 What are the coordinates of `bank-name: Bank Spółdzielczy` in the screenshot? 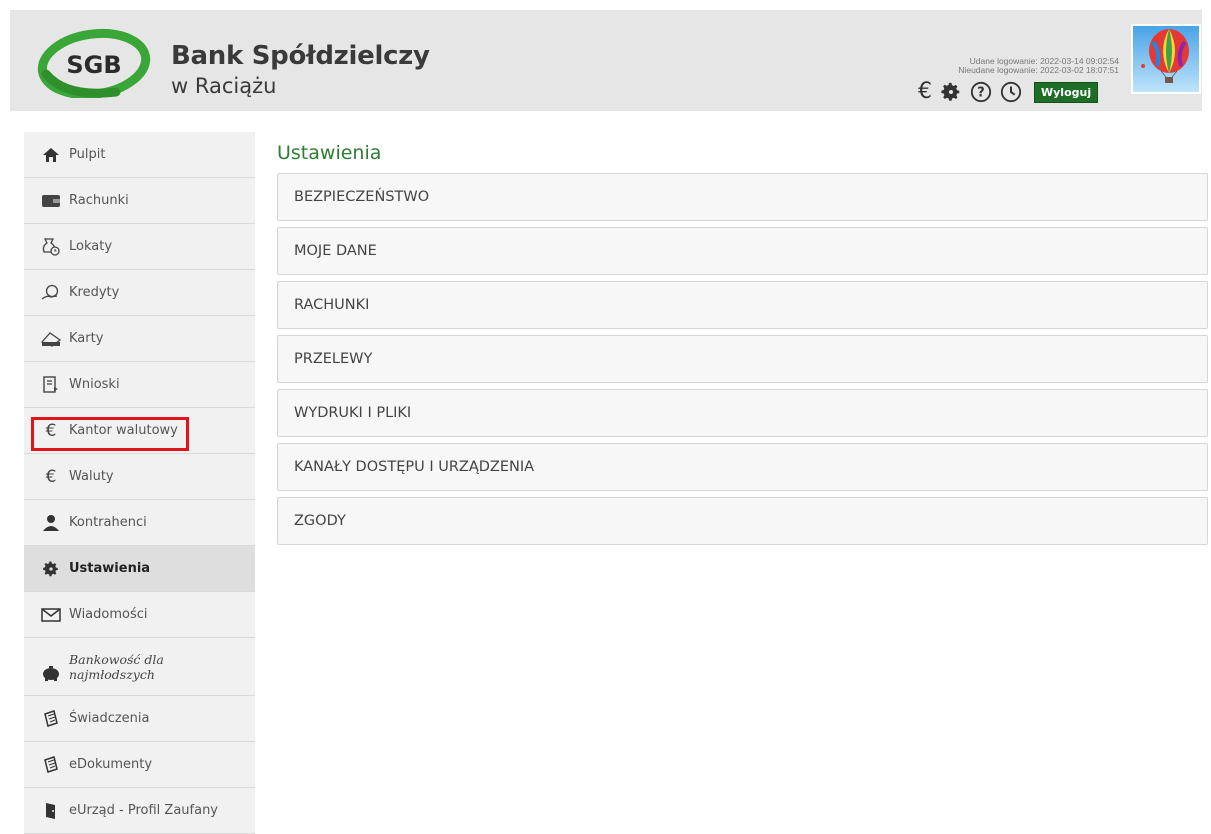 It's located at (300, 56).